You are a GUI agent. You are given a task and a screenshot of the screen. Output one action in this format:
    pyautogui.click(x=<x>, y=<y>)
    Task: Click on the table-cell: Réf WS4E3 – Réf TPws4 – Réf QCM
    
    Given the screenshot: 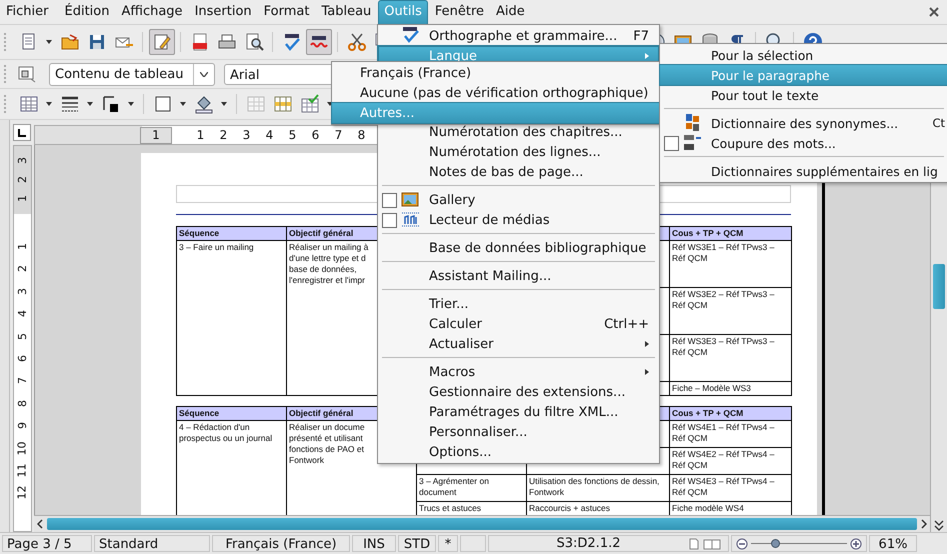 What is the action you would take?
    pyautogui.click(x=731, y=488)
    